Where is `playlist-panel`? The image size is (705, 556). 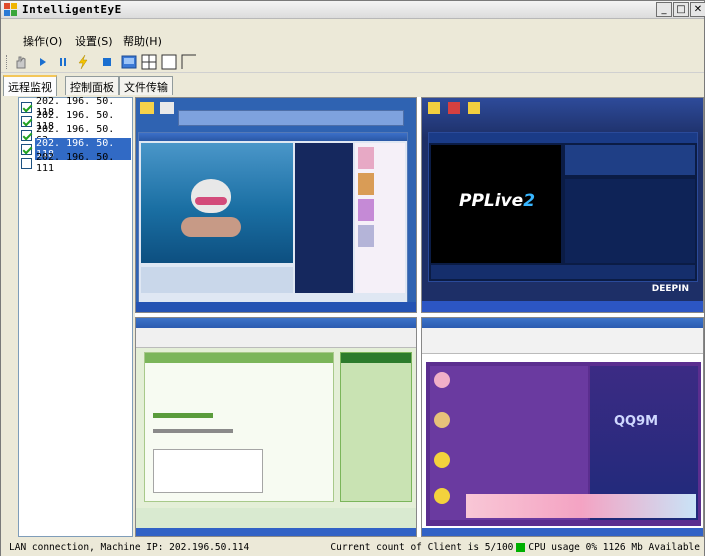 playlist-panel is located at coordinates (324, 218).